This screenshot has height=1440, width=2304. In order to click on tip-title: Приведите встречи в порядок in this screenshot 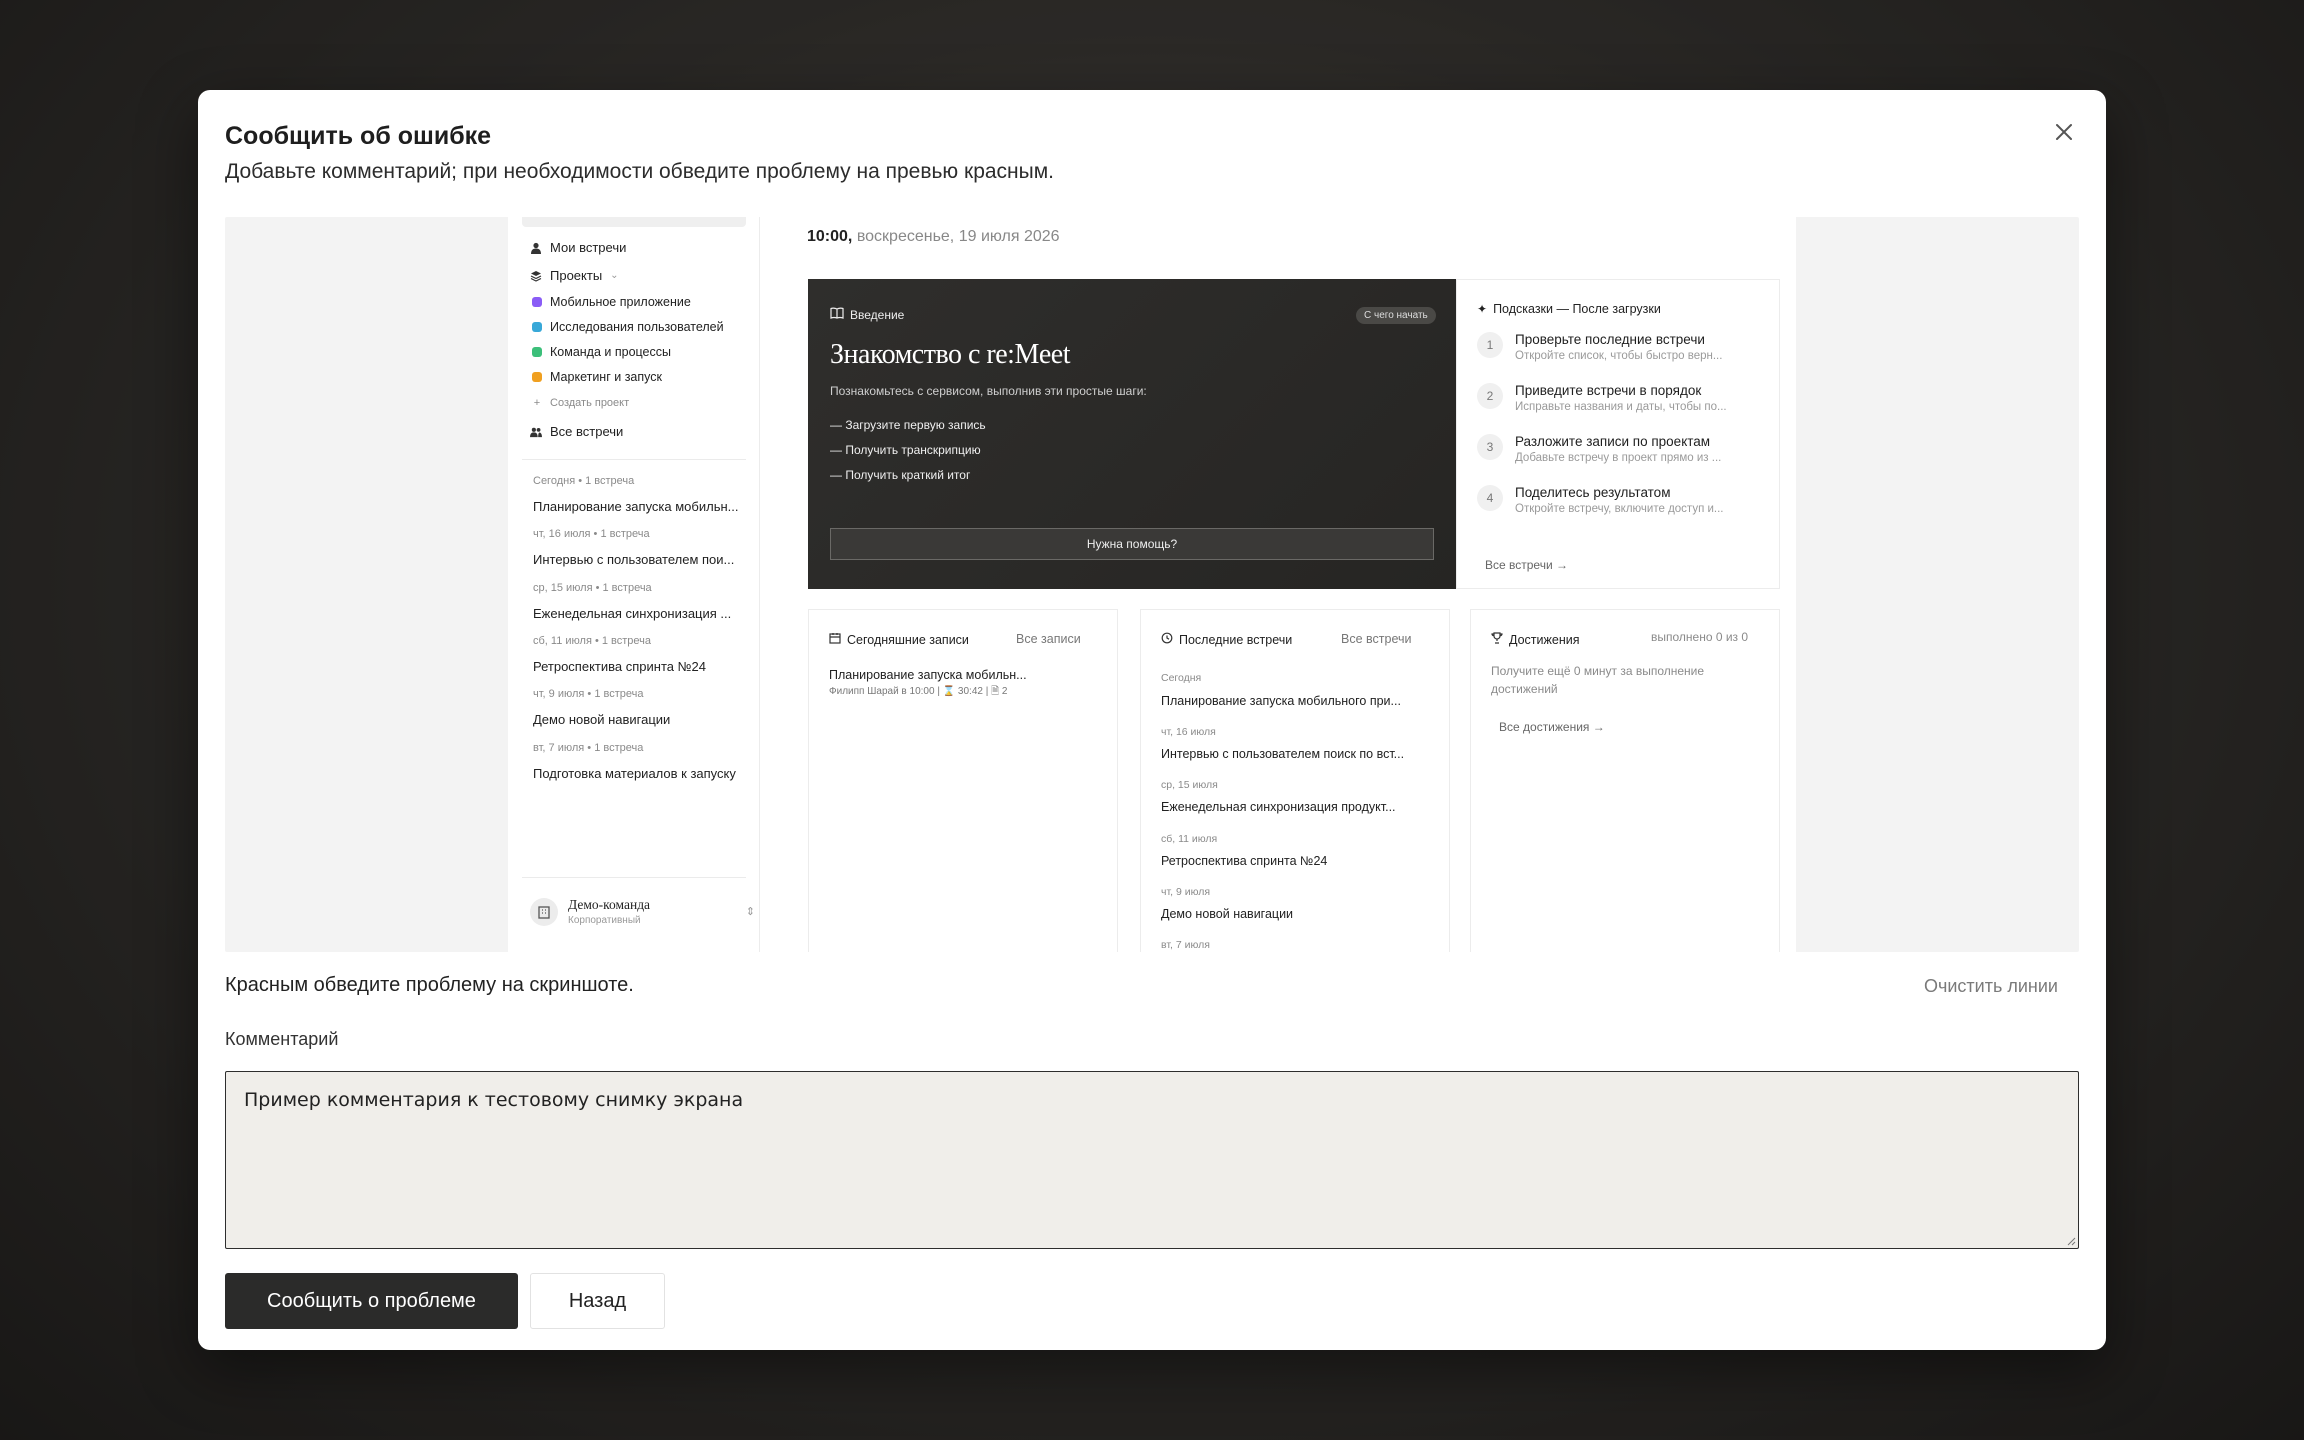, I will do `click(1608, 390)`.